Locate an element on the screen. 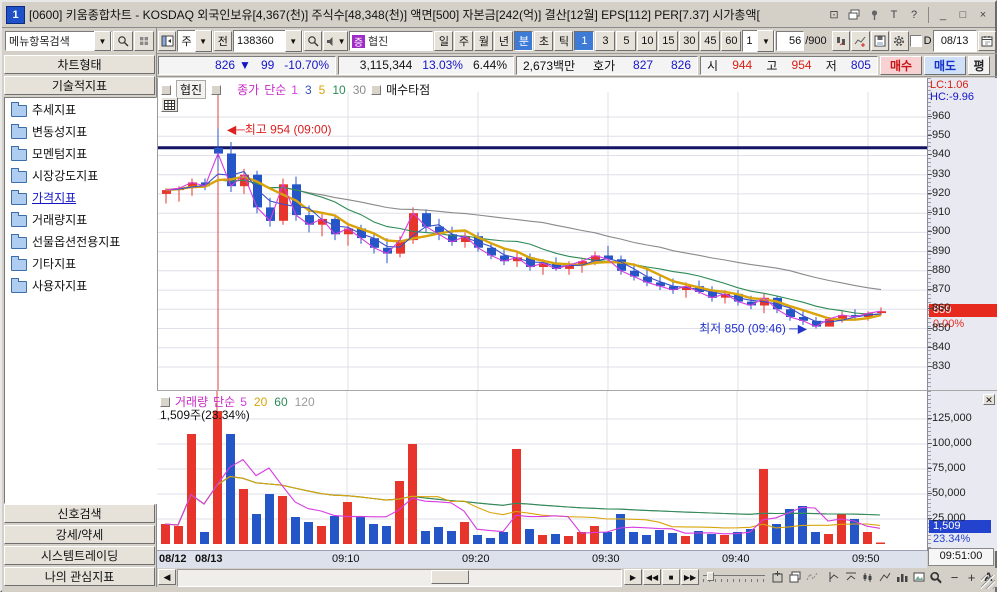  snapshot-icon is located at coordinates (918, 577).